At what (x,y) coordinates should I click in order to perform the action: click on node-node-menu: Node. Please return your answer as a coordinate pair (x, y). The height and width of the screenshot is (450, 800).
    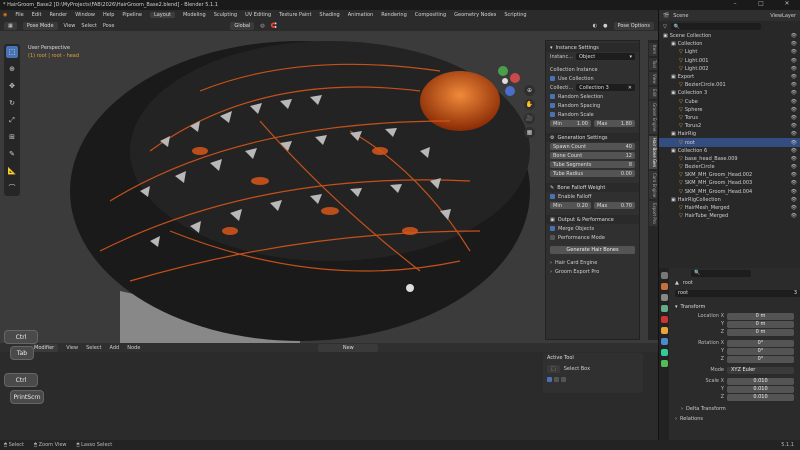
    Looking at the image, I should click on (133, 348).